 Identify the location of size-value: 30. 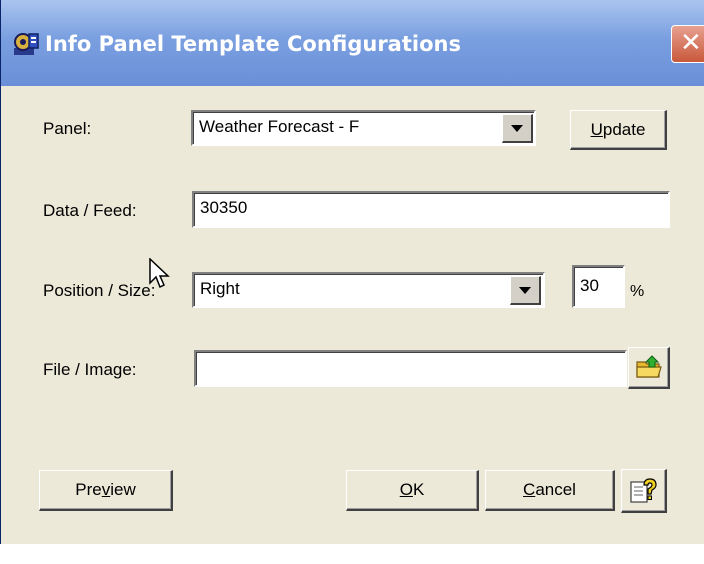
(589, 285).